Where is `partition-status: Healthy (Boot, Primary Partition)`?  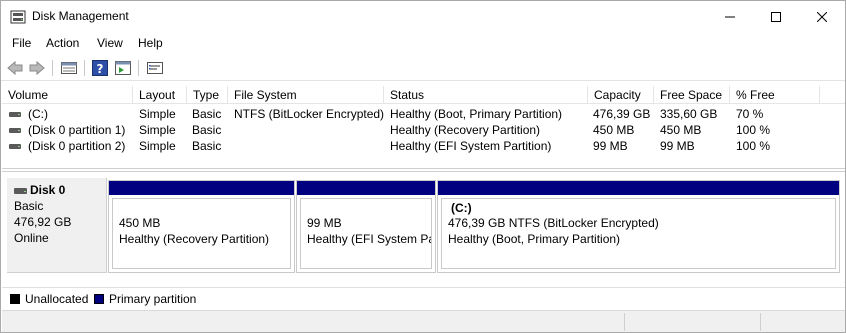
partition-status: Healthy (Boot, Primary Partition) is located at coordinates (534, 239).